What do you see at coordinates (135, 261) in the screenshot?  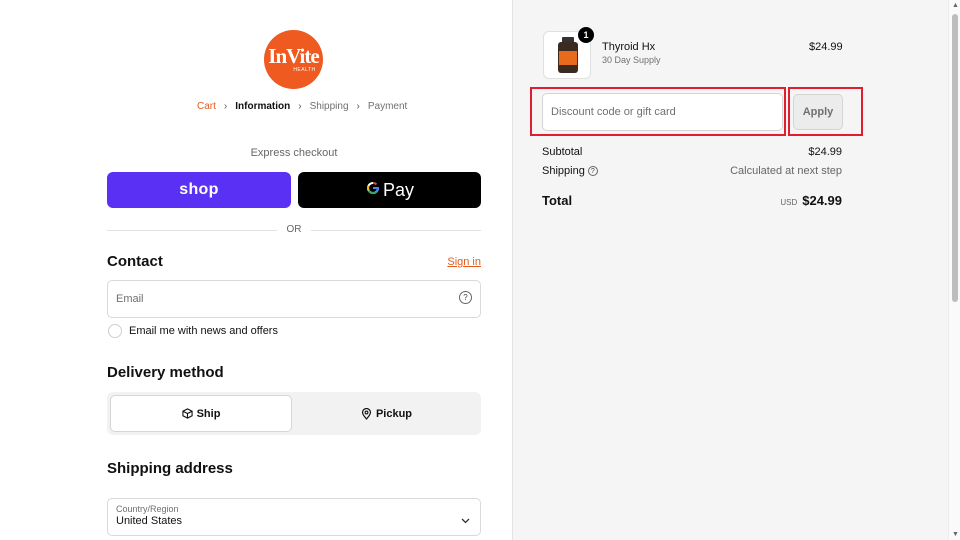 I see `contact-heading: Contact` at bounding box center [135, 261].